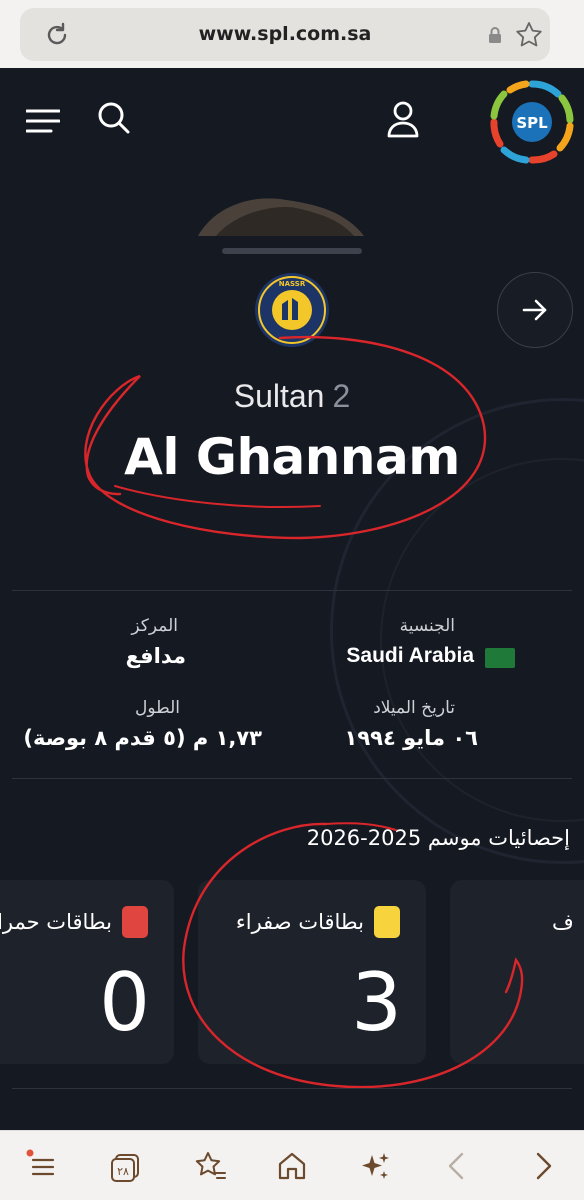 This screenshot has width=584, height=1200. What do you see at coordinates (123, 1171) in the screenshot?
I see `svg-text: ٢٨` at bounding box center [123, 1171].